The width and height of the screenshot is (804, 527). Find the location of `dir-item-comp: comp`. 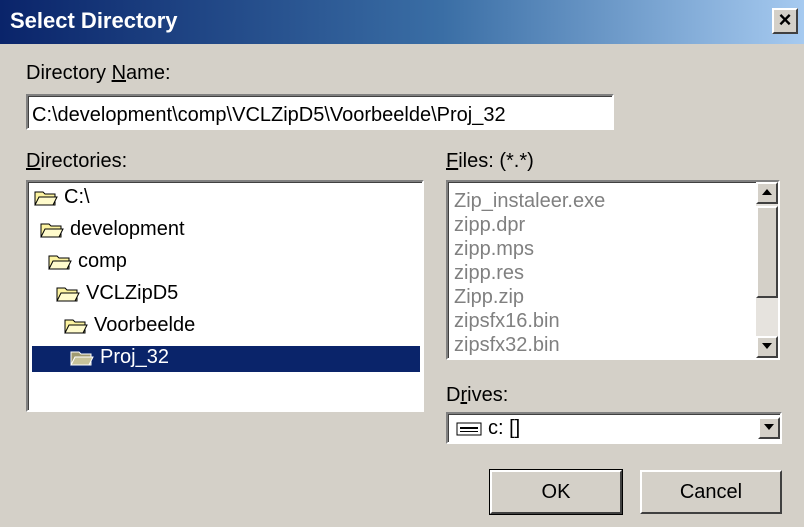

dir-item-comp: comp is located at coordinates (87, 263).